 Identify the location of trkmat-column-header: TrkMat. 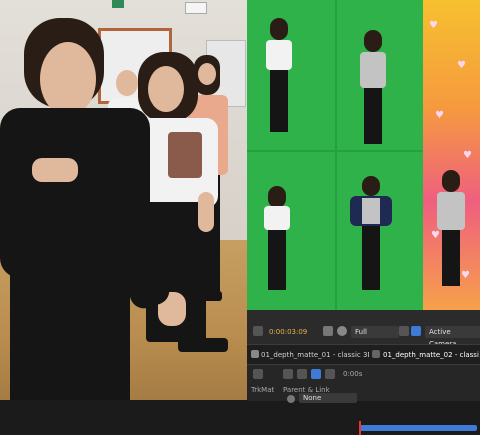
(263, 390).